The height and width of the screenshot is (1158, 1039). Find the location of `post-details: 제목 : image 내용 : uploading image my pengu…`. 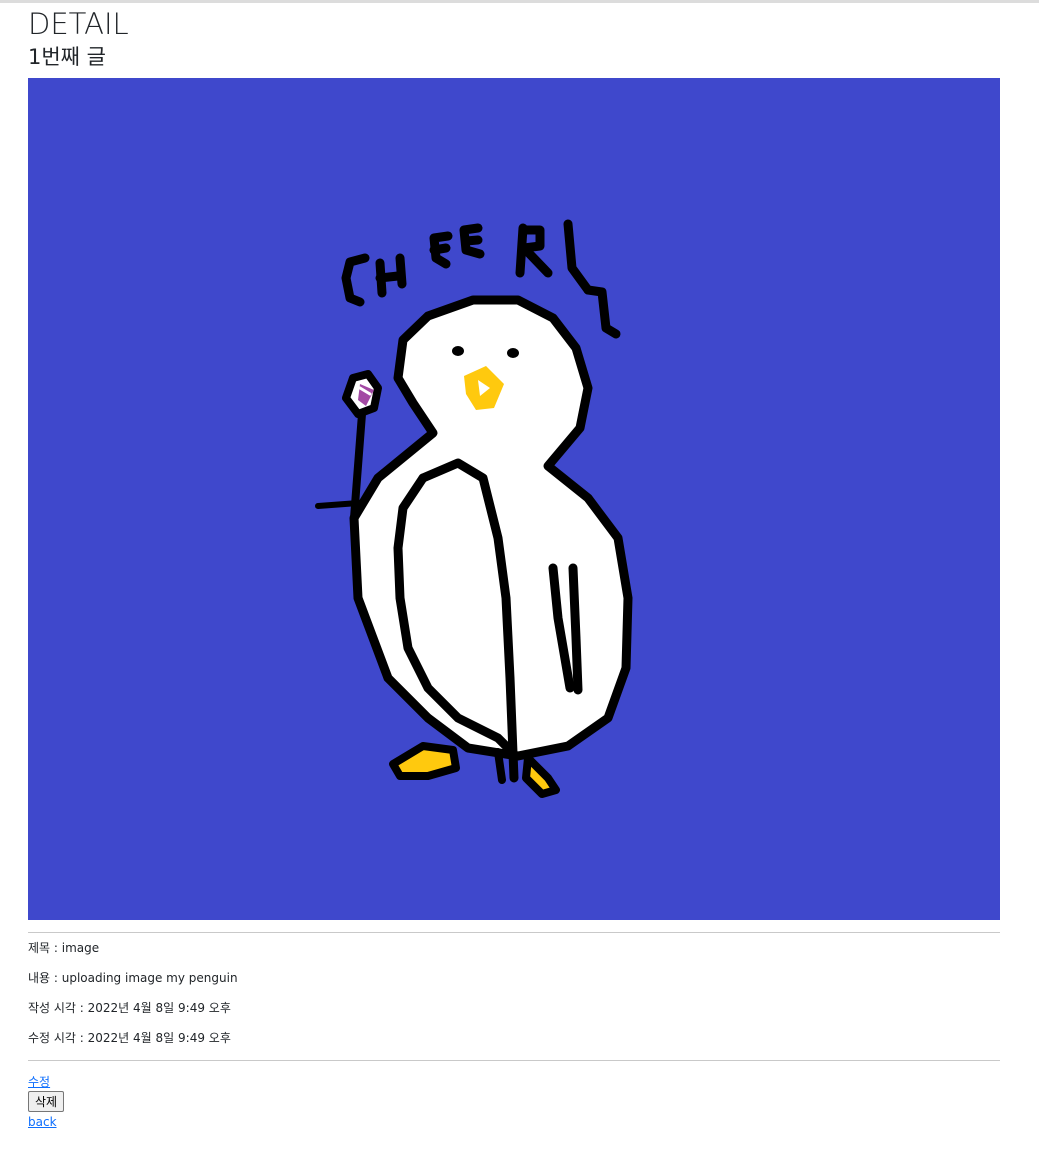

post-details: 제목 : image 내용 : uploading image my pengu… is located at coordinates (514, 989).